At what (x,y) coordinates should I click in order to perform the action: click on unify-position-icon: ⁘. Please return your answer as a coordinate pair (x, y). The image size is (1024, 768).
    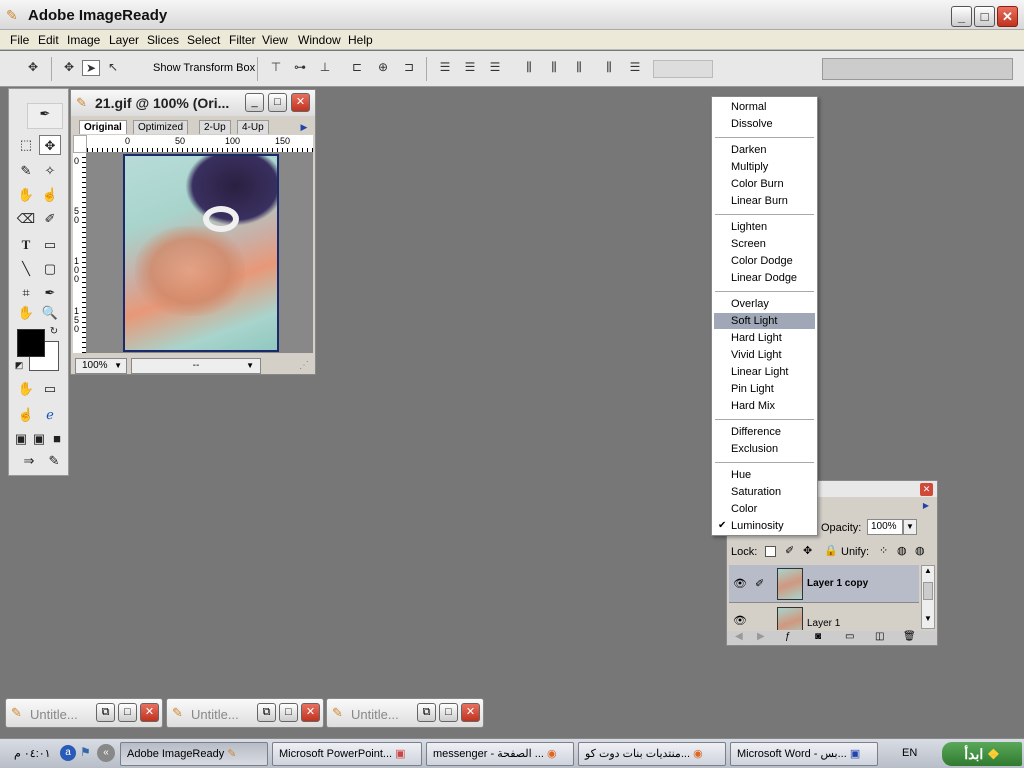
    Looking at the image, I should click on (883, 550).